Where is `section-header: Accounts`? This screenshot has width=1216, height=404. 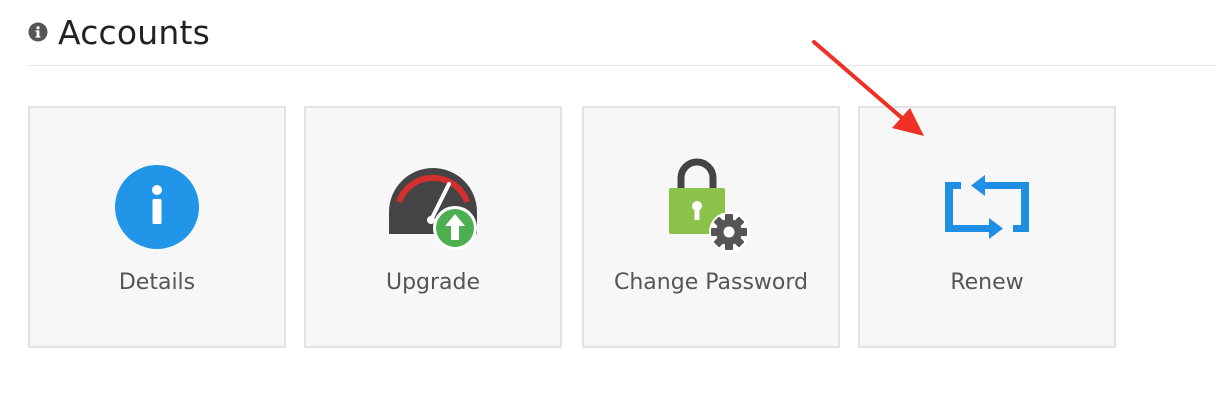
section-header: Accounts is located at coordinates (119, 32).